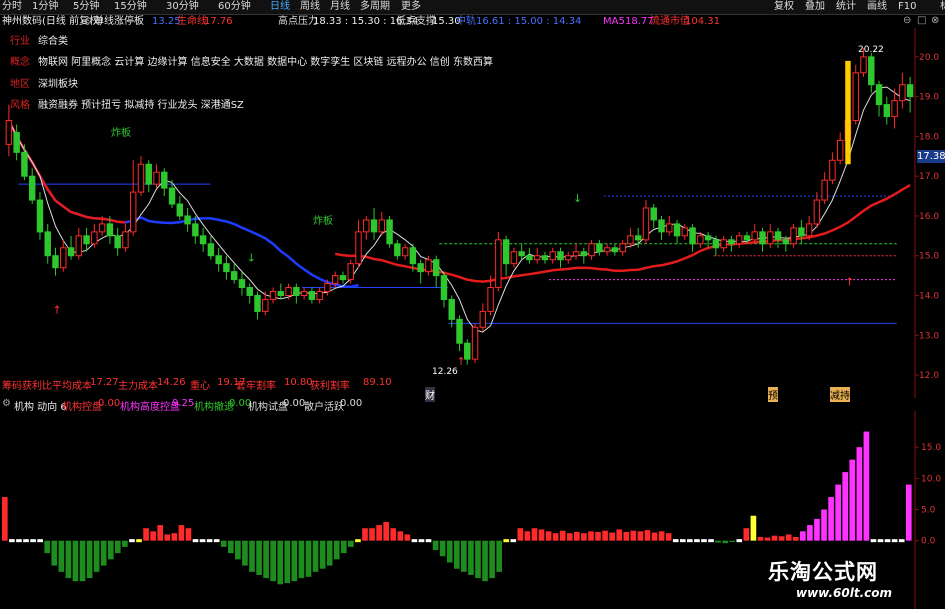  What do you see at coordinates (921, 20) in the screenshot?
I see `restore-icon: □` at bounding box center [921, 20].